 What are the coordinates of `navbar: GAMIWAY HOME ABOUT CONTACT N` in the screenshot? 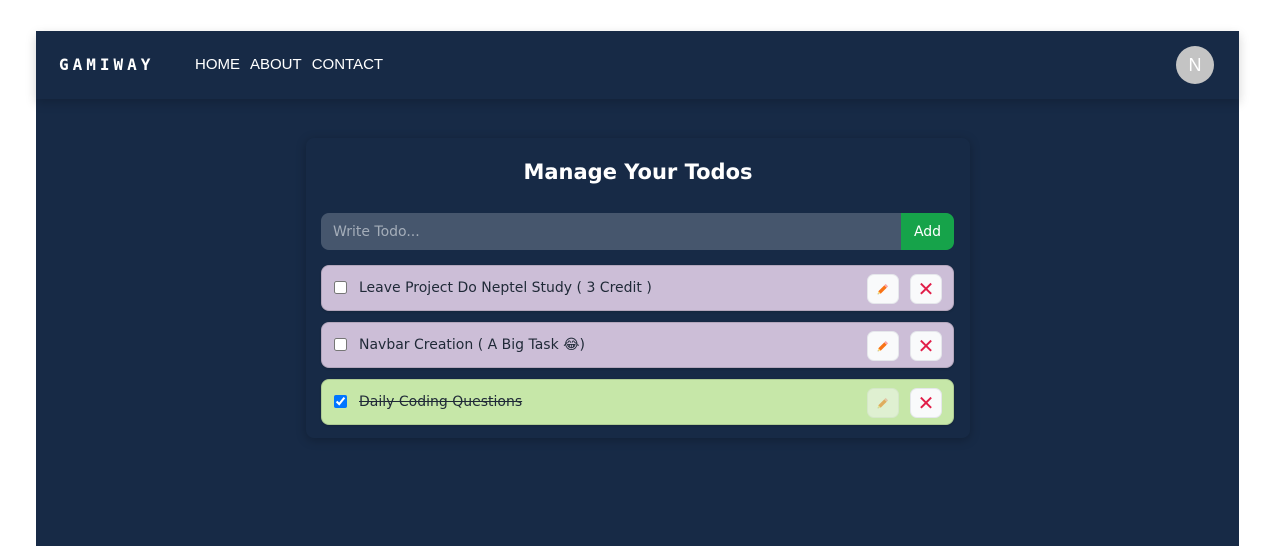 It's located at (637, 65).